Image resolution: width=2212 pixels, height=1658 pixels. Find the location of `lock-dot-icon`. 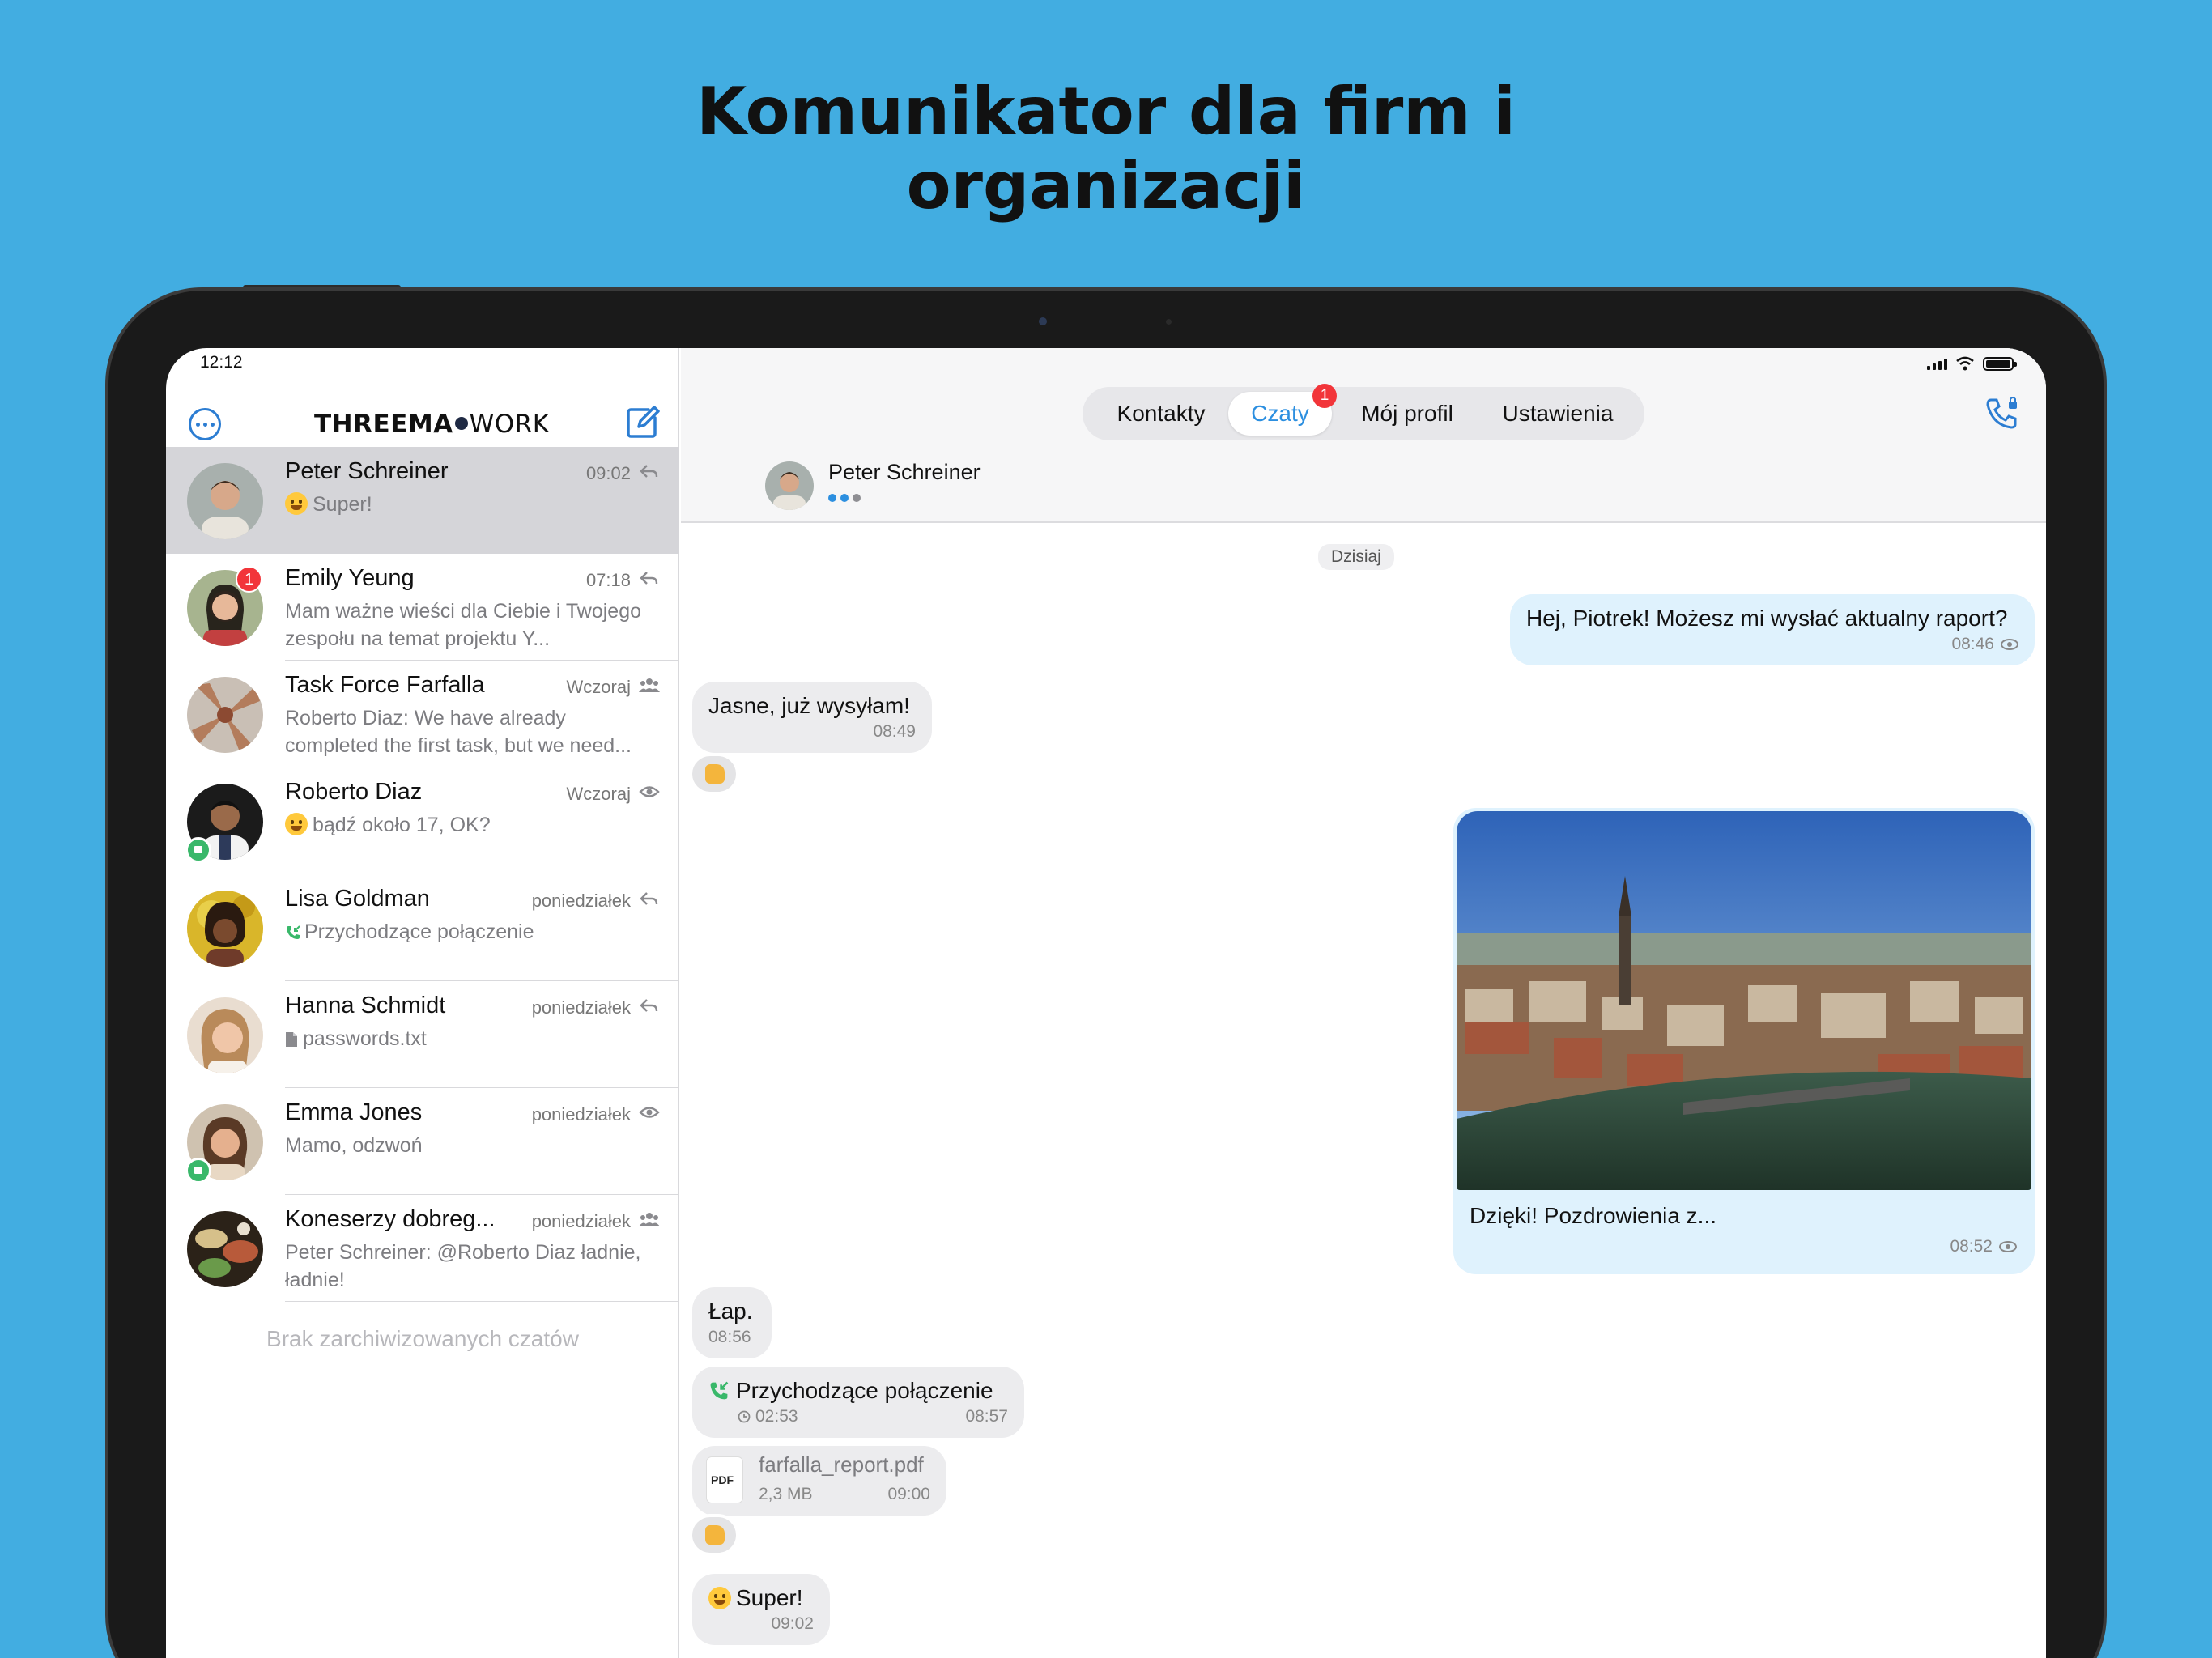

lock-dot-icon is located at coordinates (461, 423).